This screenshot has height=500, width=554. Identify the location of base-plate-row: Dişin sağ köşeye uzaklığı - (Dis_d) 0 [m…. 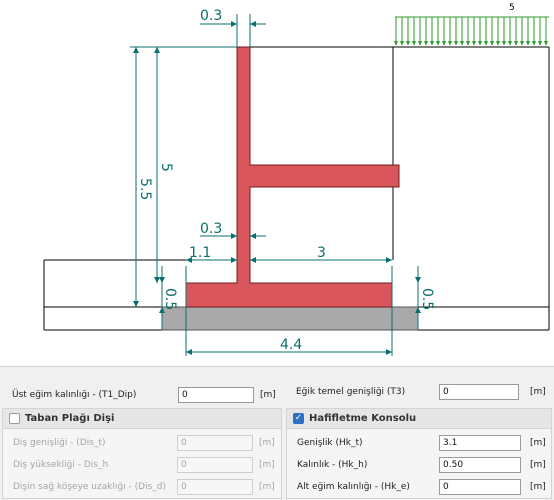
(142, 487).